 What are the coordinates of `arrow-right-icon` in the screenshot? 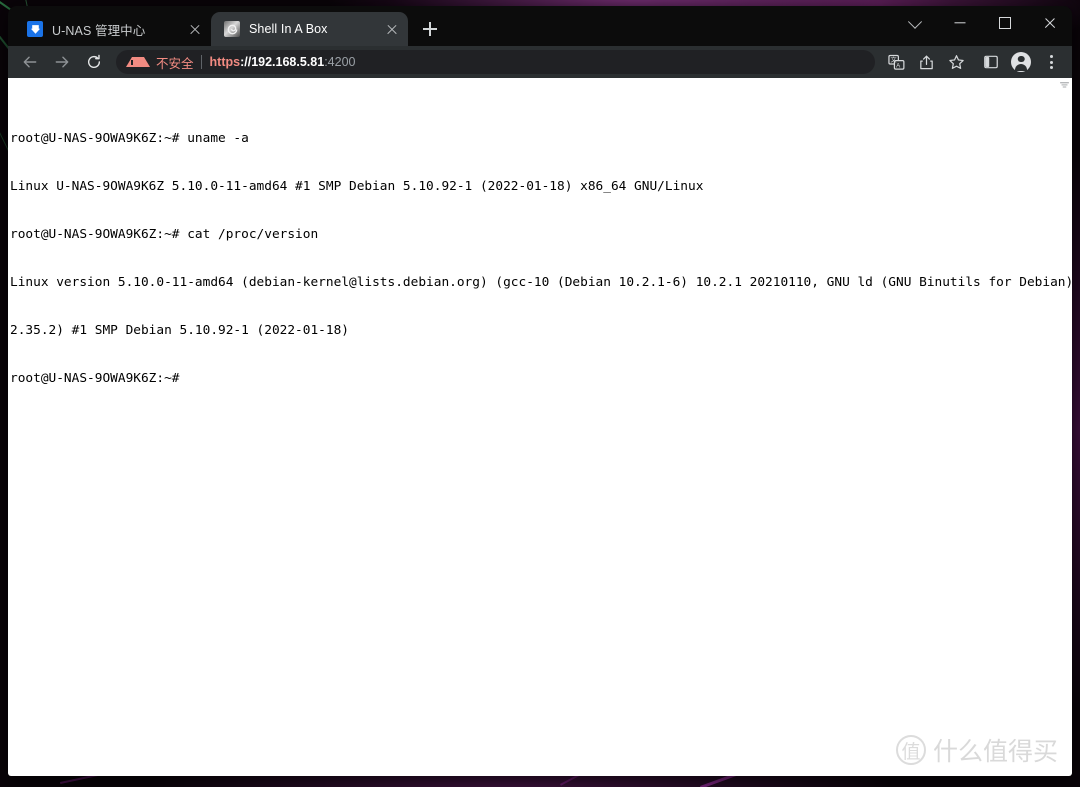 It's located at (62, 62).